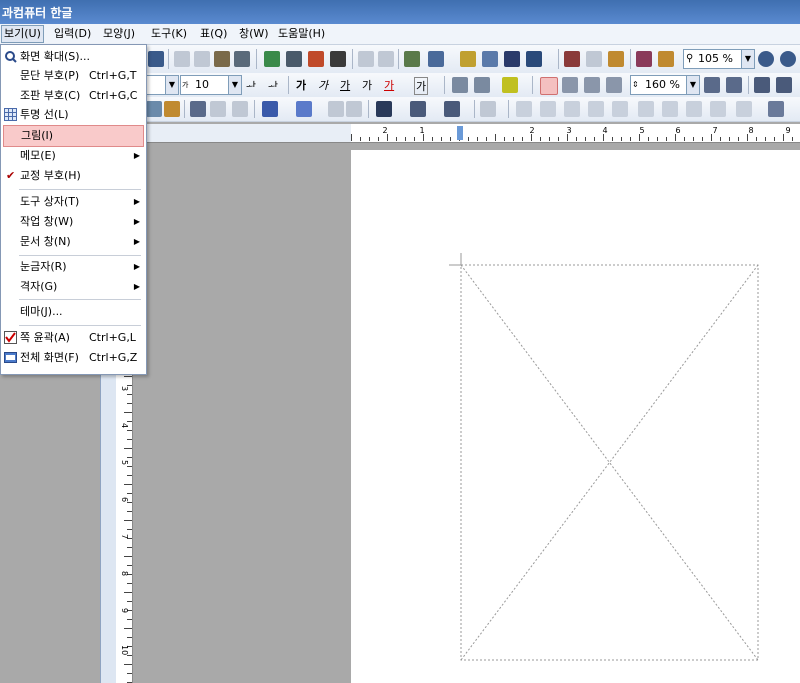  What do you see at coordinates (338, 59) in the screenshot?
I see `columns-icon` at bounding box center [338, 59].